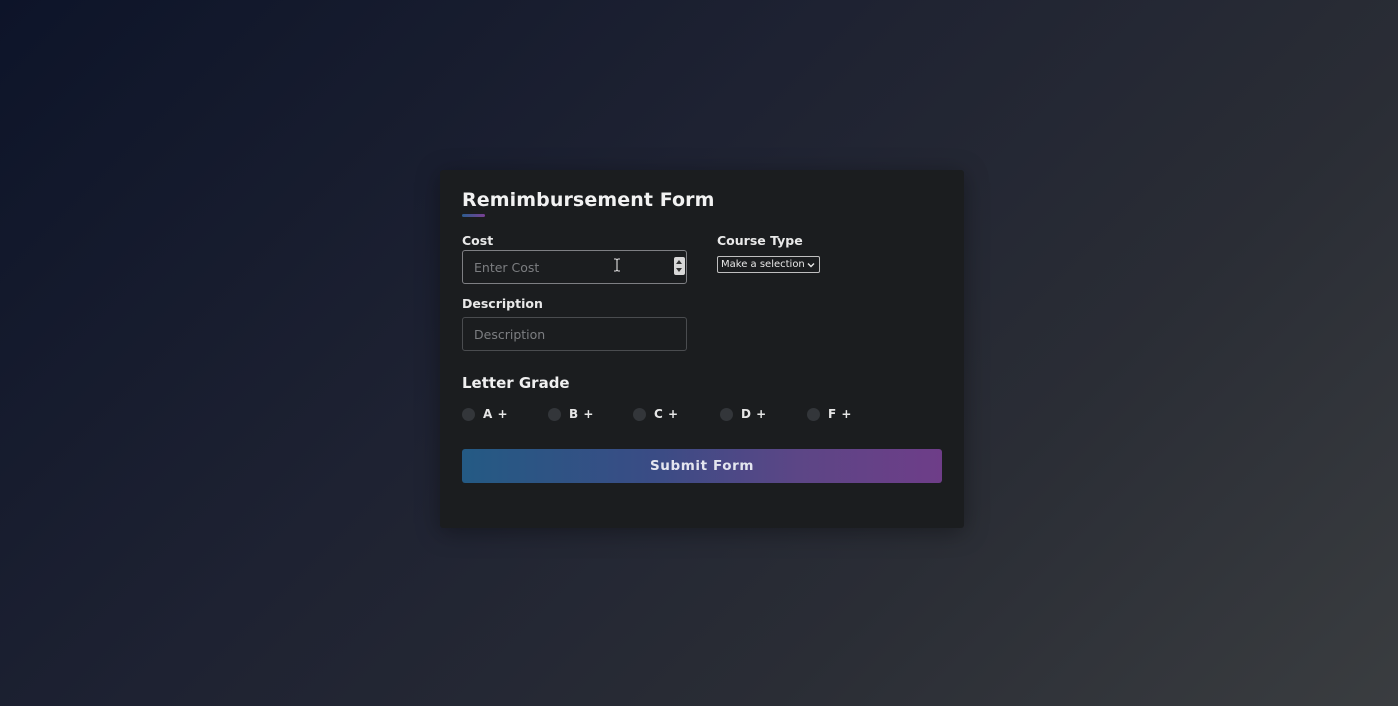  What do you see at coordinates (473, 215) in the screenshot?
I see `title-underline` at bounding box center [473, 215].